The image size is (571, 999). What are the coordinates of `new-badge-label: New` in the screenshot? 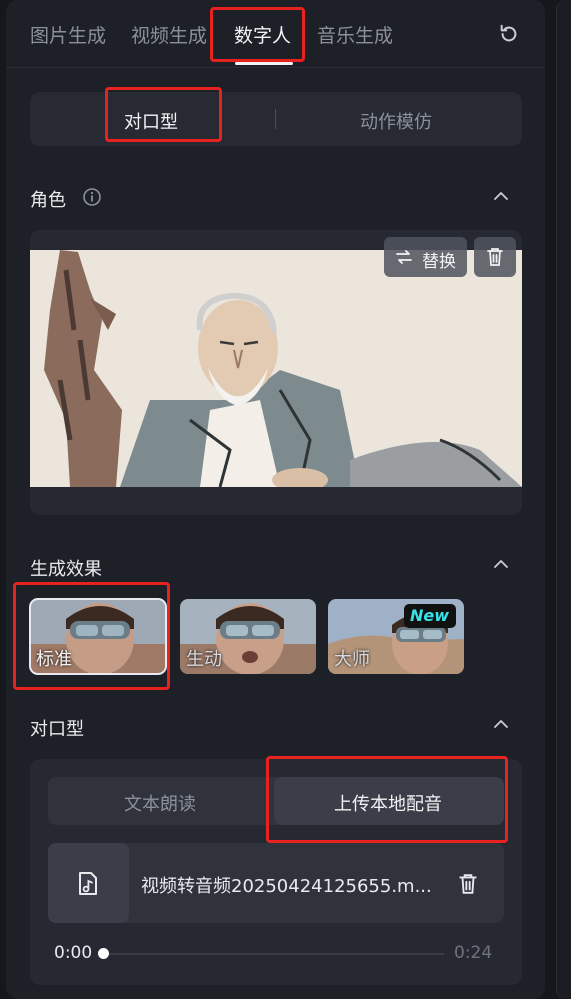 It's located at (430, 615).